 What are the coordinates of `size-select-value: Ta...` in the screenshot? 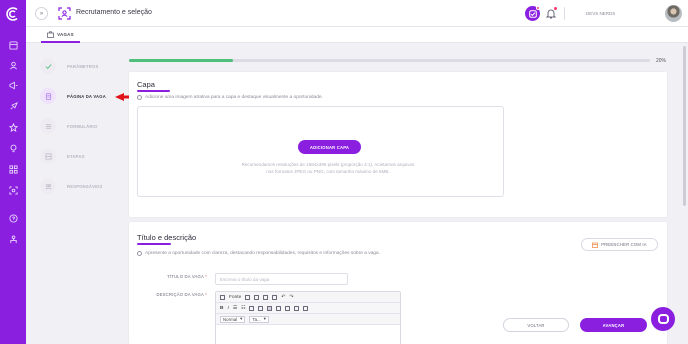 It's located at (256, 319).